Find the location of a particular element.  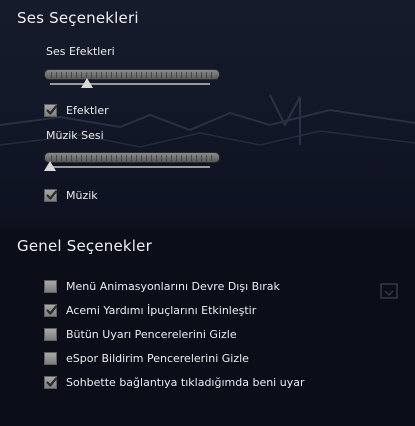

effects-volume-label: Ses Efektleri is located at coordinates (80, 51).